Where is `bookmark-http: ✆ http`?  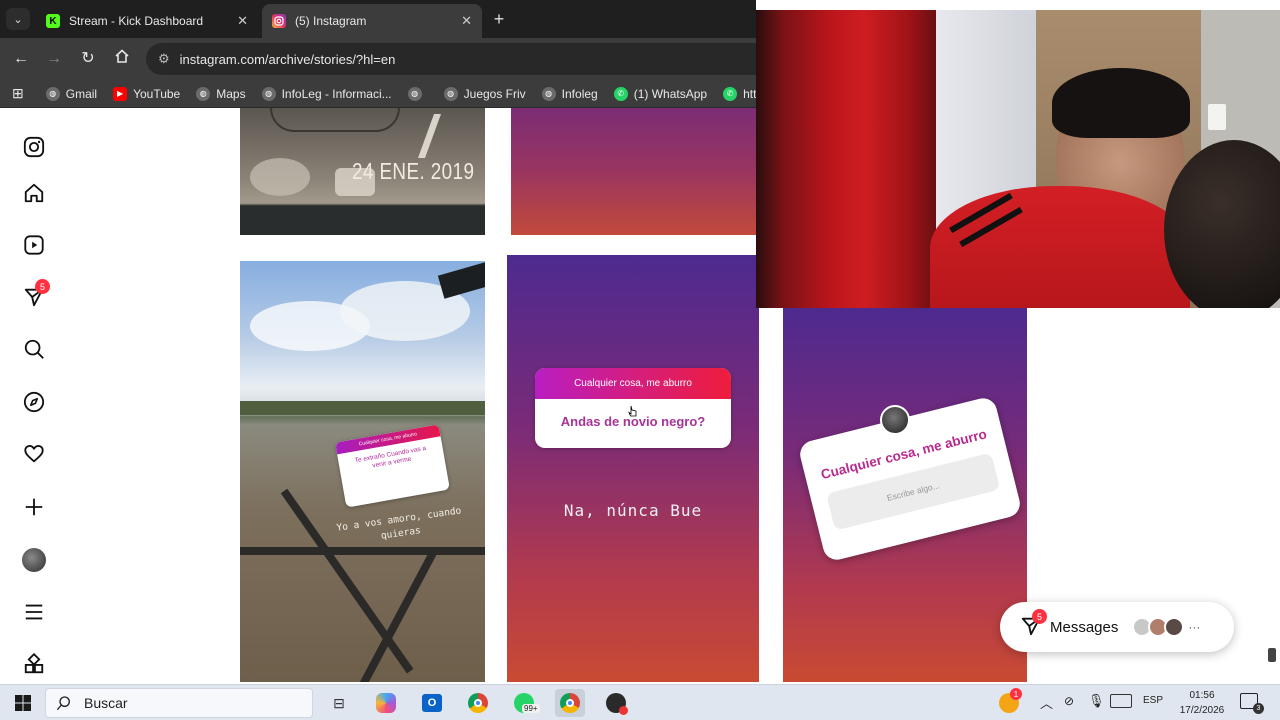 bookmark-http: ✆ http is located at coordinates (739, 93).